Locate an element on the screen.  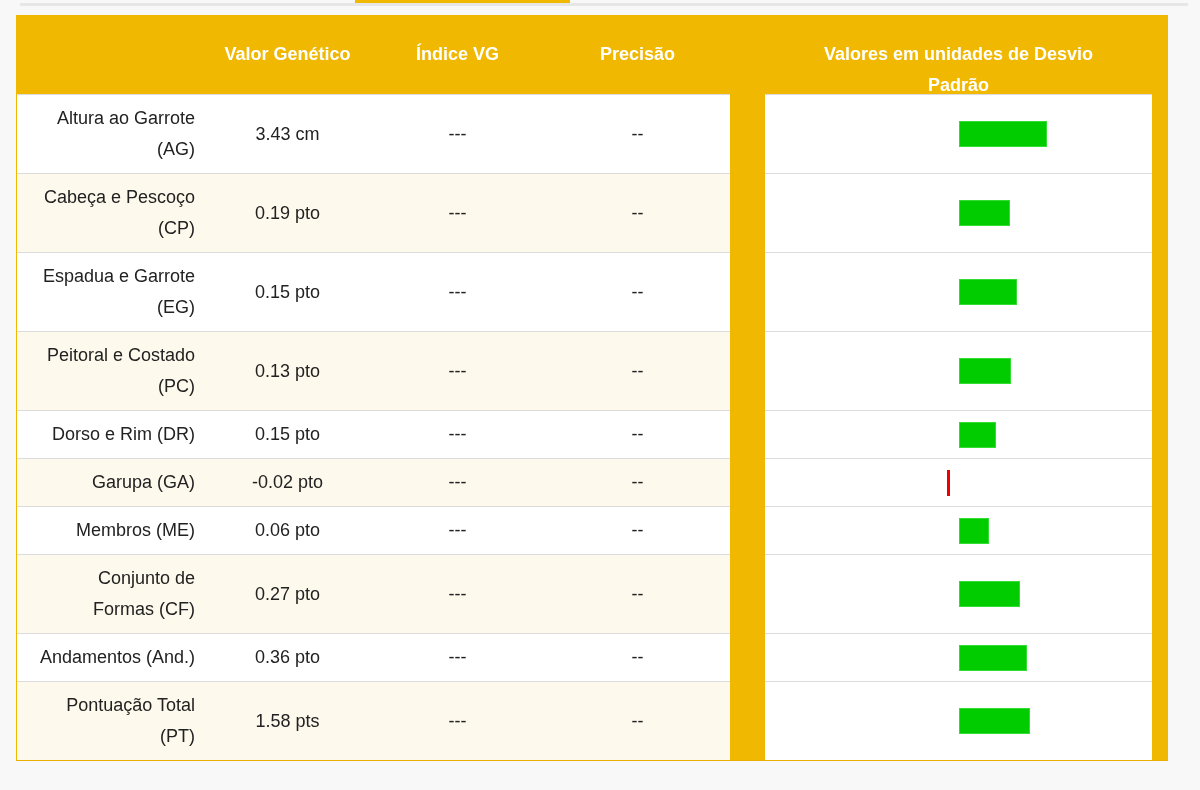
row-label-cell: Dorso e Rim (DR) is located at coordinates (111, 434).